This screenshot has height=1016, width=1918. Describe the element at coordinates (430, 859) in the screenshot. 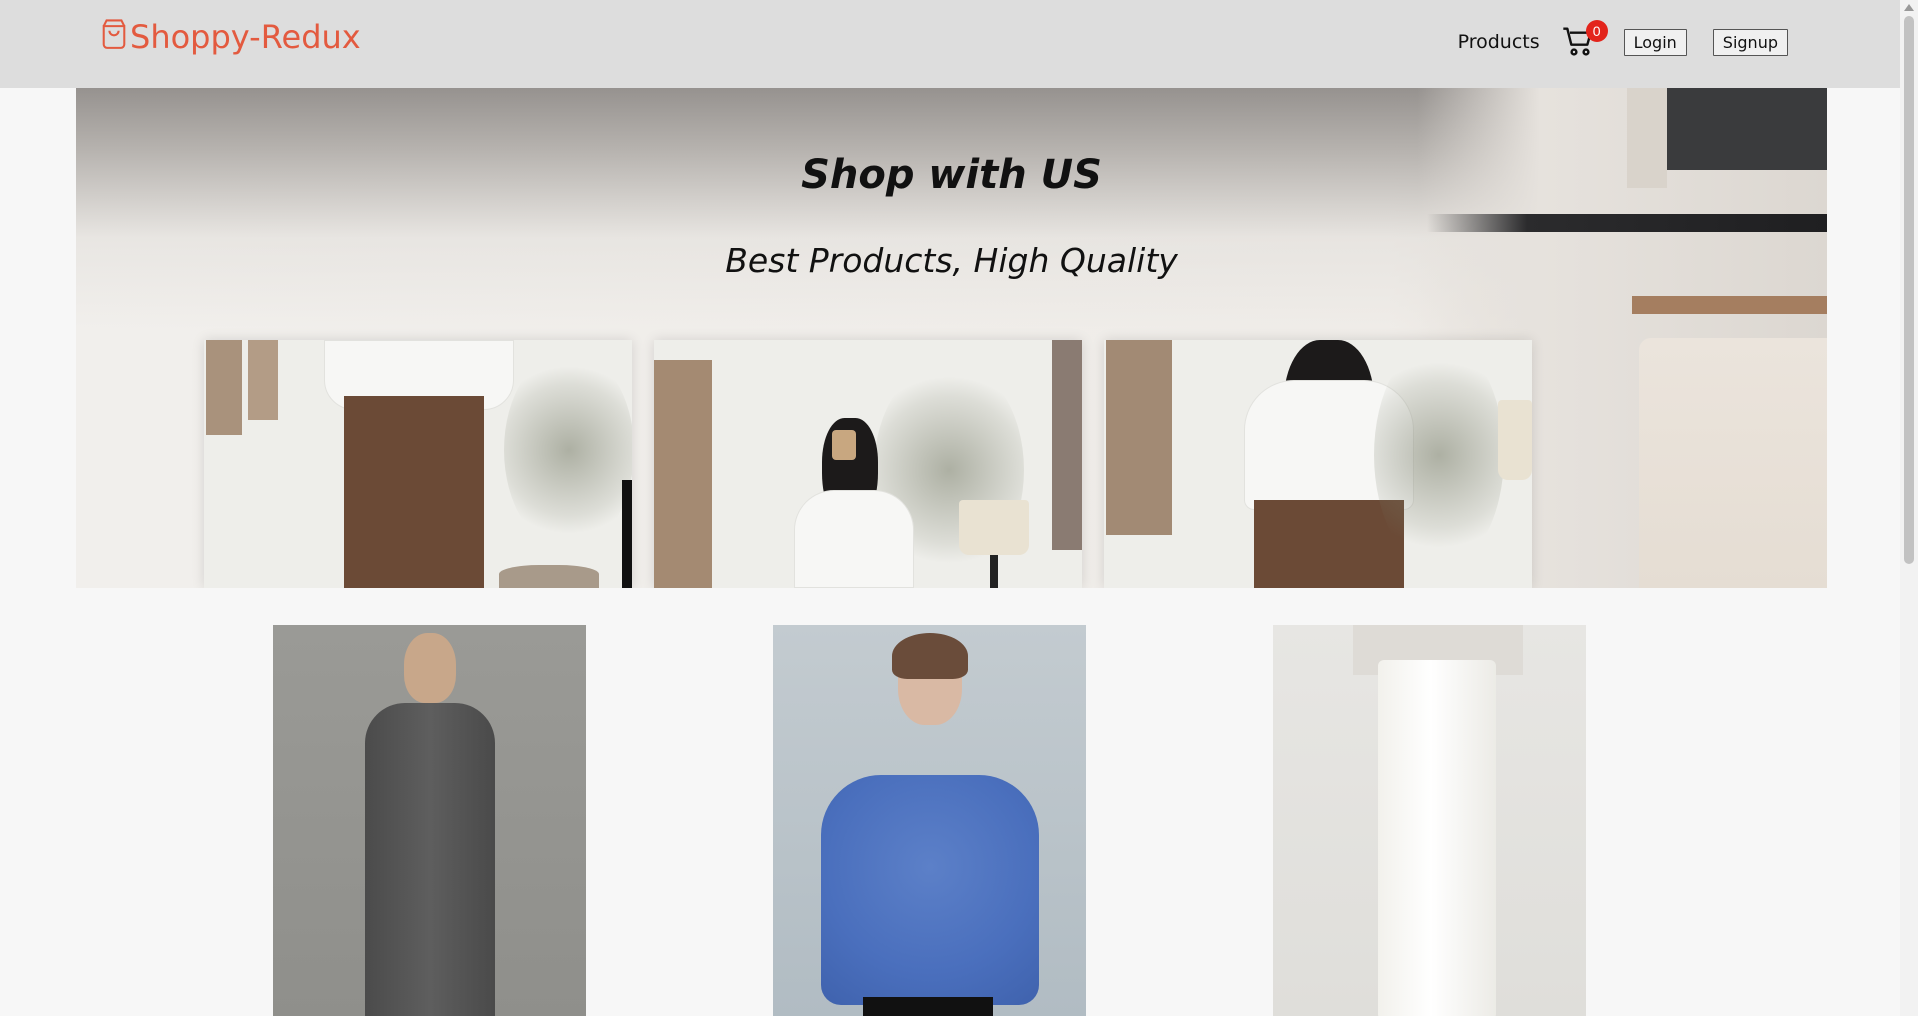

I see `product-image-coat` at that location.